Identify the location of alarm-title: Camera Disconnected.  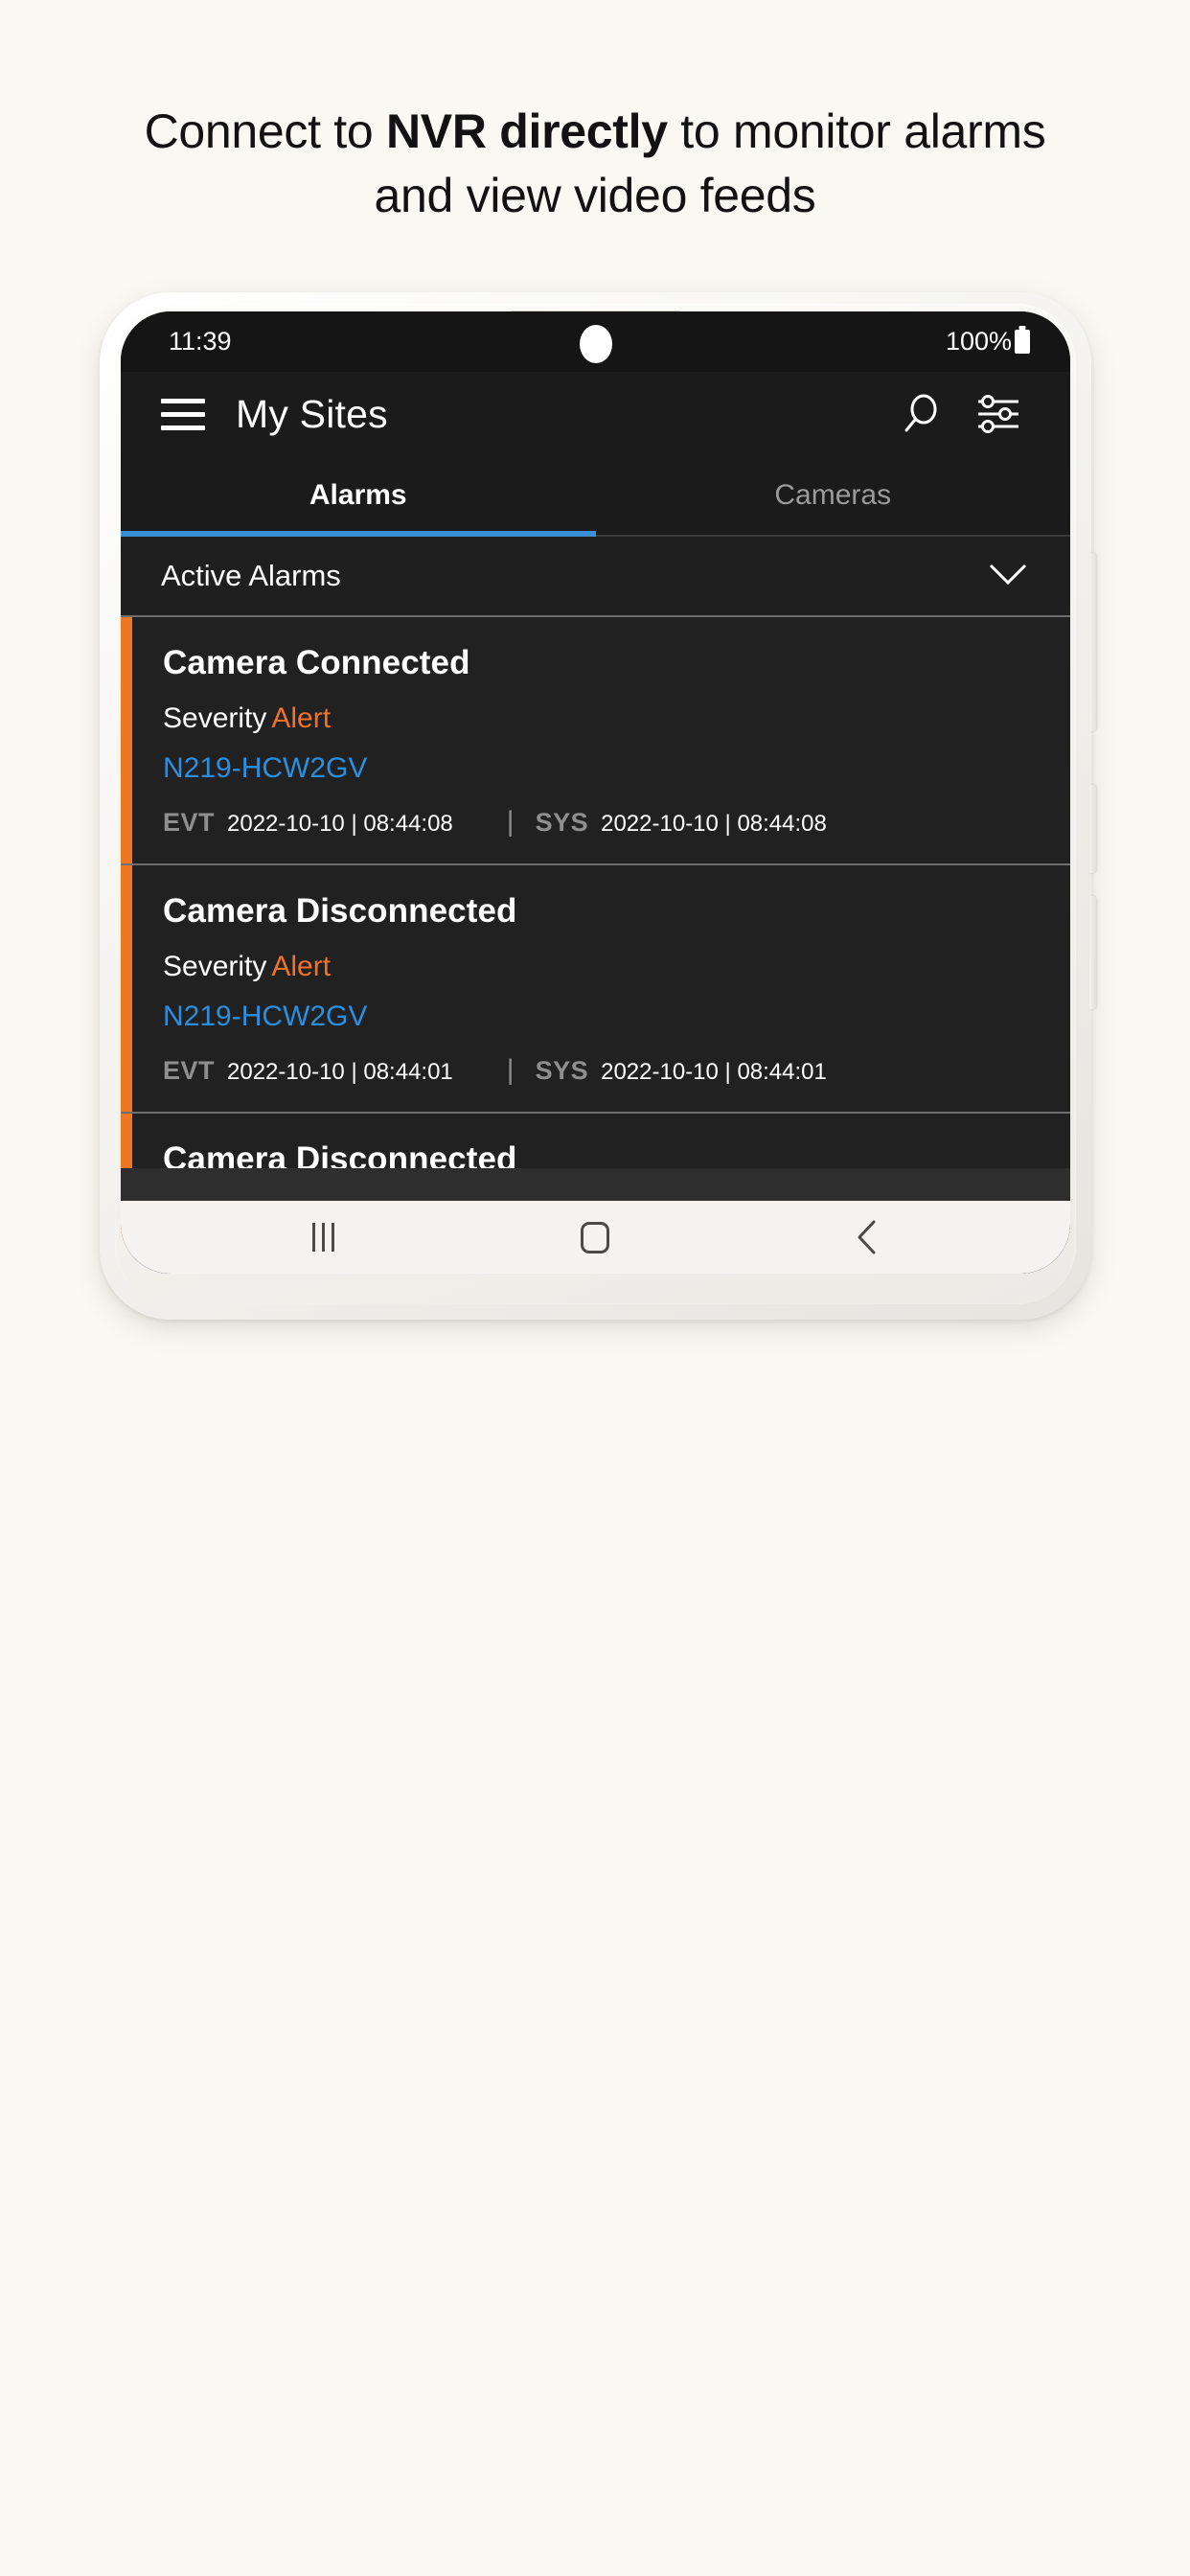
(340, 911).